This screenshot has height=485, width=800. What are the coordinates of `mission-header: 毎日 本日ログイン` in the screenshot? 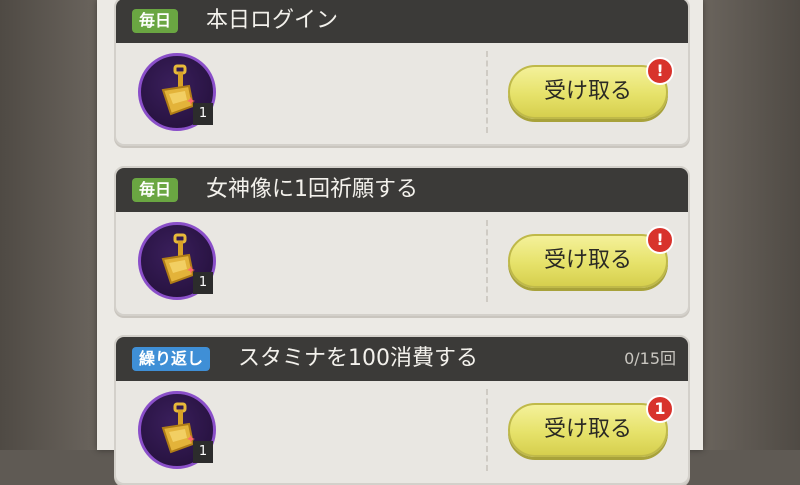 It's located at (402, 21).